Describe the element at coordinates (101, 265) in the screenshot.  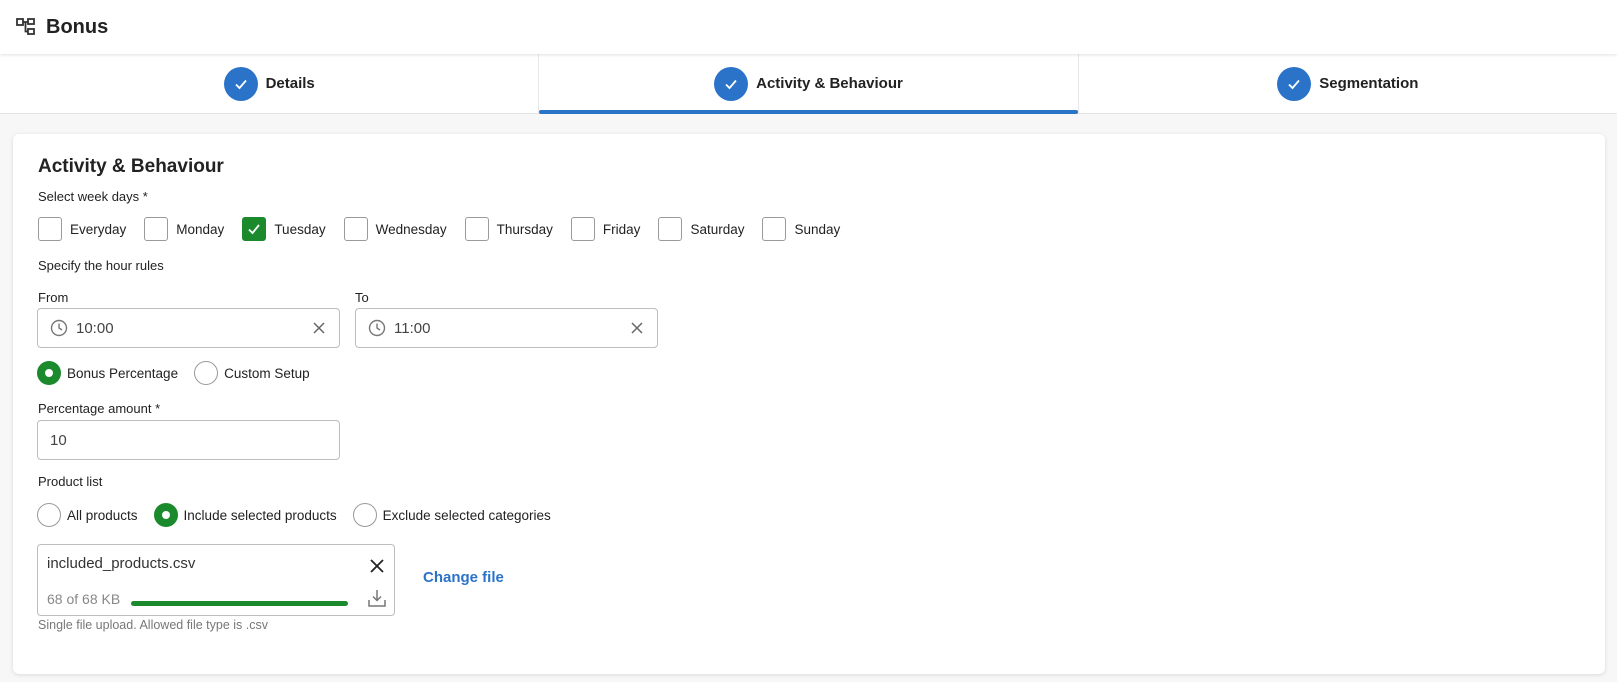
I see `hour-rules-label: Specify the hour rules` at that location.